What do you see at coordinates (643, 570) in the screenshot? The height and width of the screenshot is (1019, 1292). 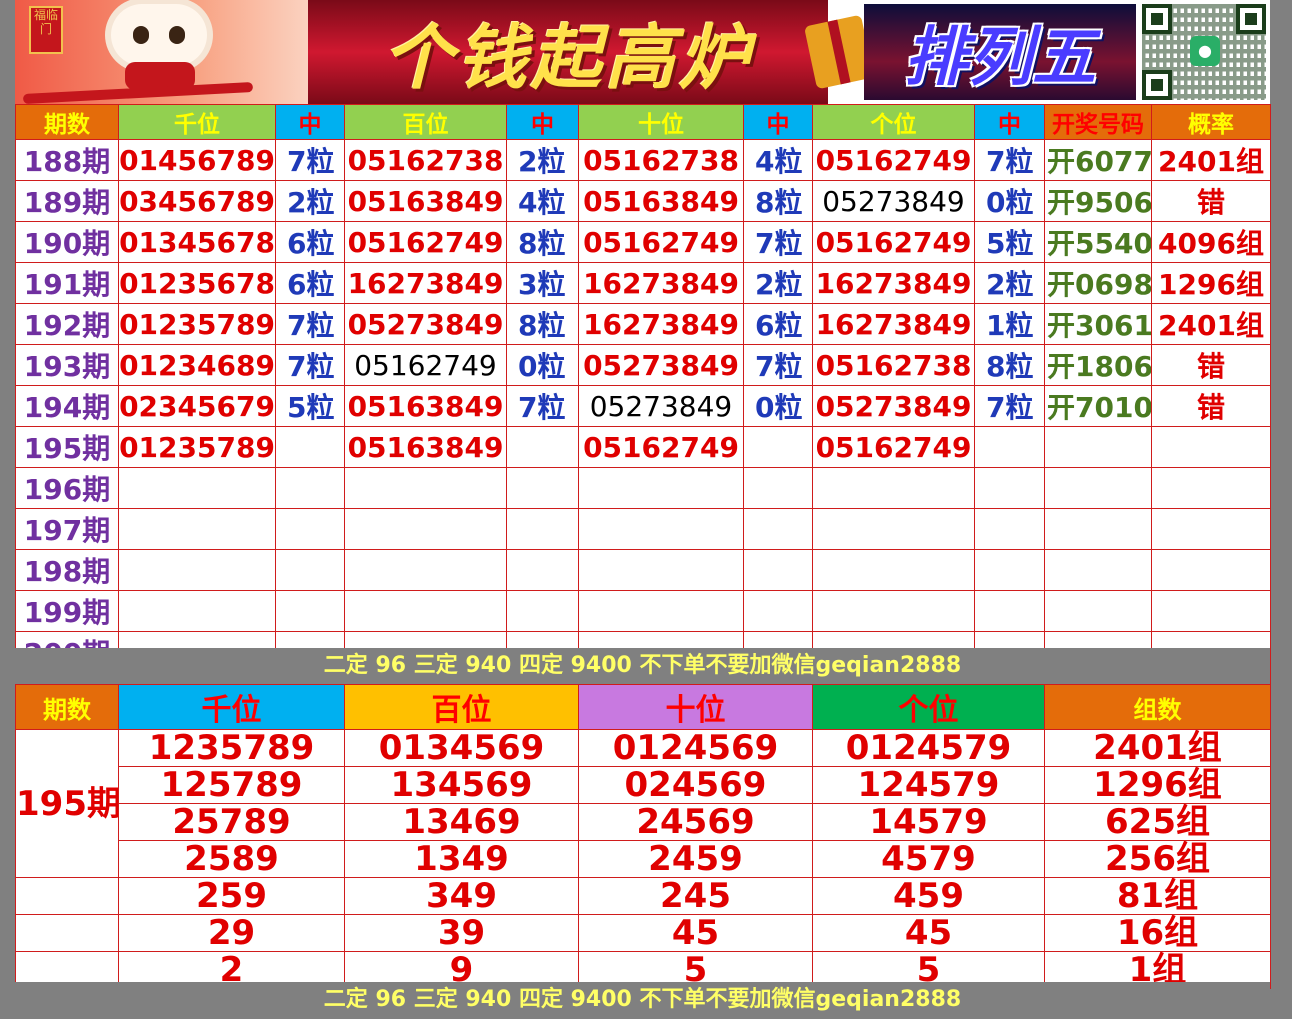 I see `history-row: 198期` at bounding box center [643, 570].